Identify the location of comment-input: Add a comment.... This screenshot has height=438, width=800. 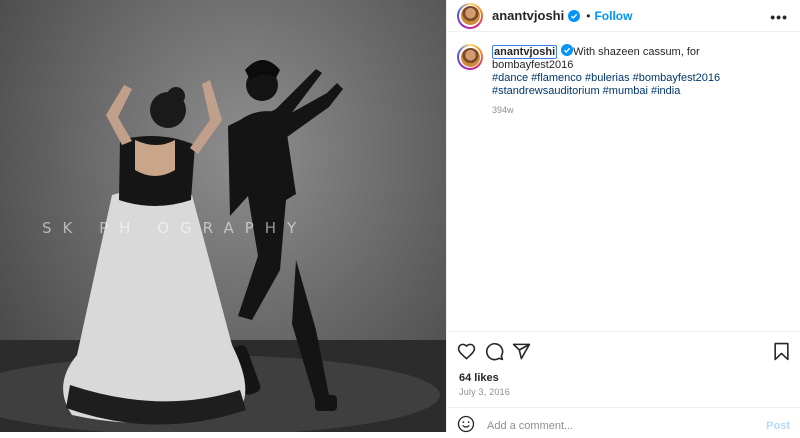
(530, 426).